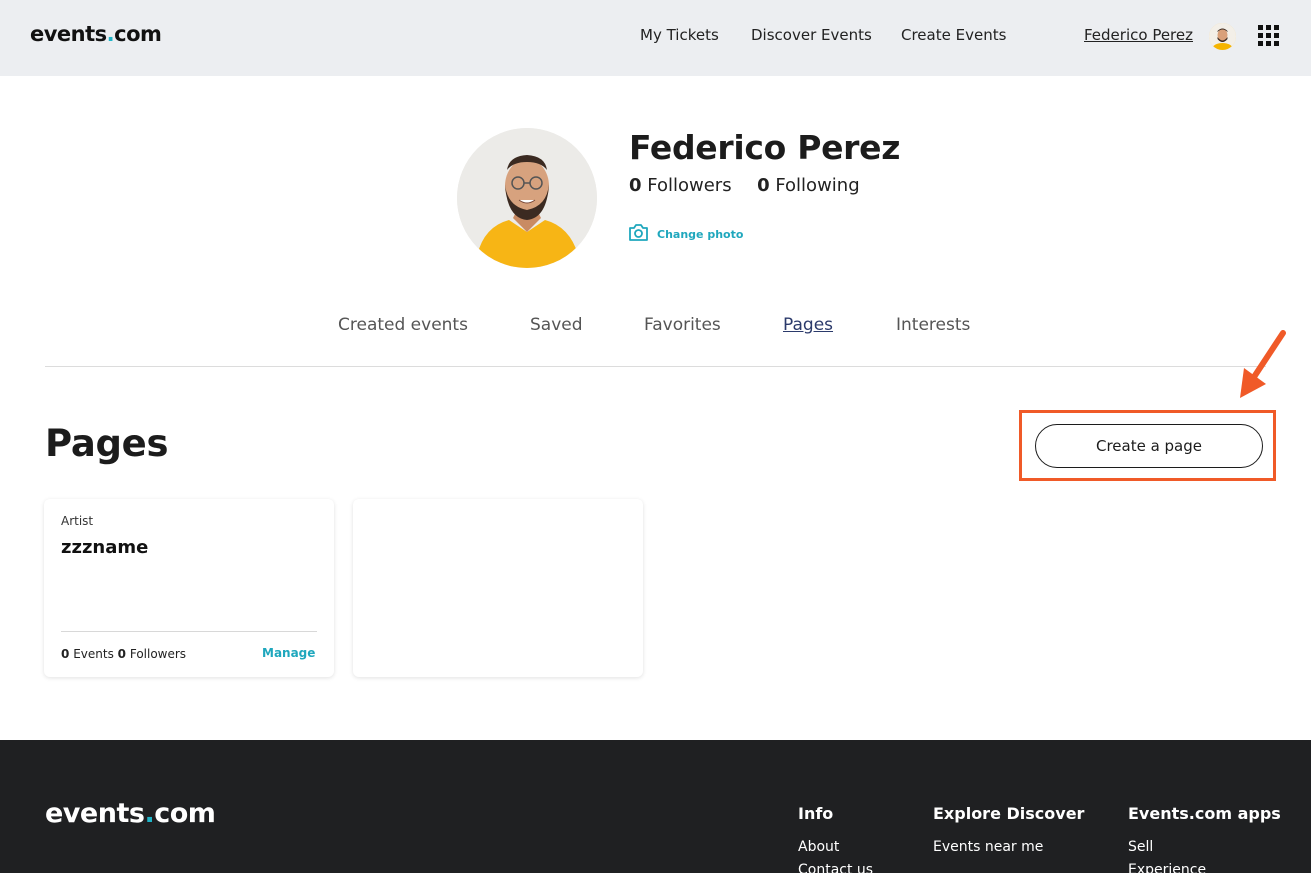 The width and height of the screenshot is (1311, 873). What do you see at coordinates (68, 34) in the screenshot?
I see `logo-text-main: events` at bounding box center [68, 34].